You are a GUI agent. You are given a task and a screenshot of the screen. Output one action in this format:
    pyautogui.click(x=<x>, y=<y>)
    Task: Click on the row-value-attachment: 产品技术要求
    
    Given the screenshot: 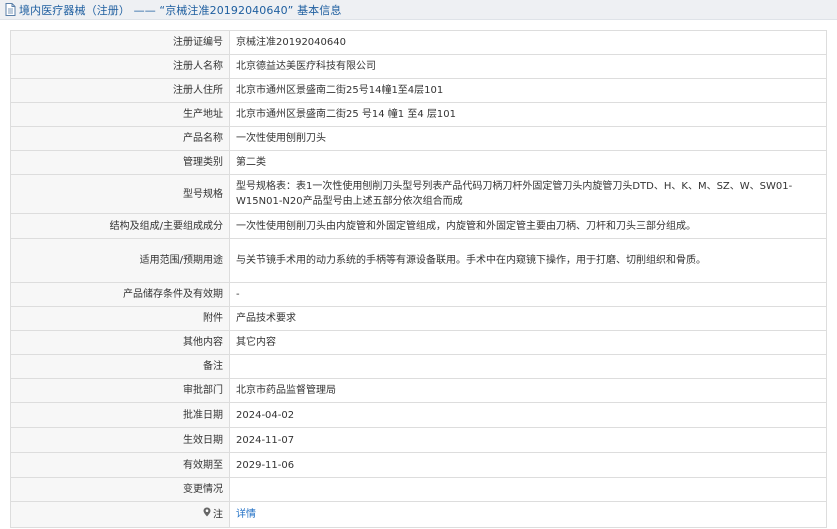 What is the action you would take?
    pyautogui.click(x=528, y=318)
    